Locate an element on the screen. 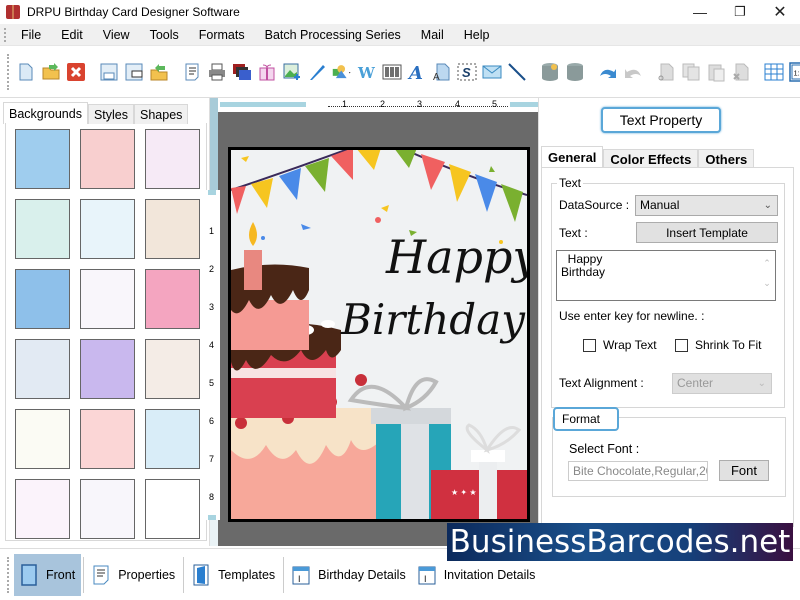 This screenshot has height=600, width=800. insert-template-button: Insert Template is located at coordinates (707, 232).